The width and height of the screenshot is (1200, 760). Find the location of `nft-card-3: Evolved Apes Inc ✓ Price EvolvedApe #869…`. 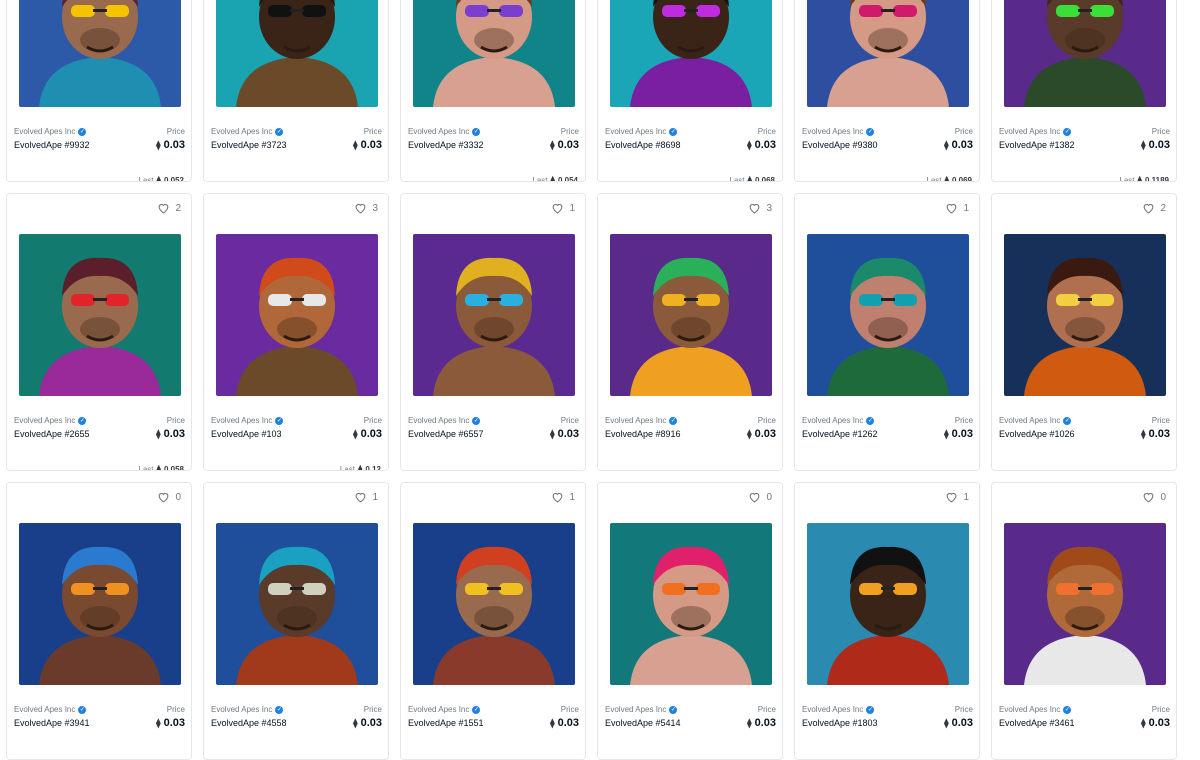

nft-card-3: Evolved Apes Inc ✓ Price EvolvedApe #869… is located at coordinates (690, 91).